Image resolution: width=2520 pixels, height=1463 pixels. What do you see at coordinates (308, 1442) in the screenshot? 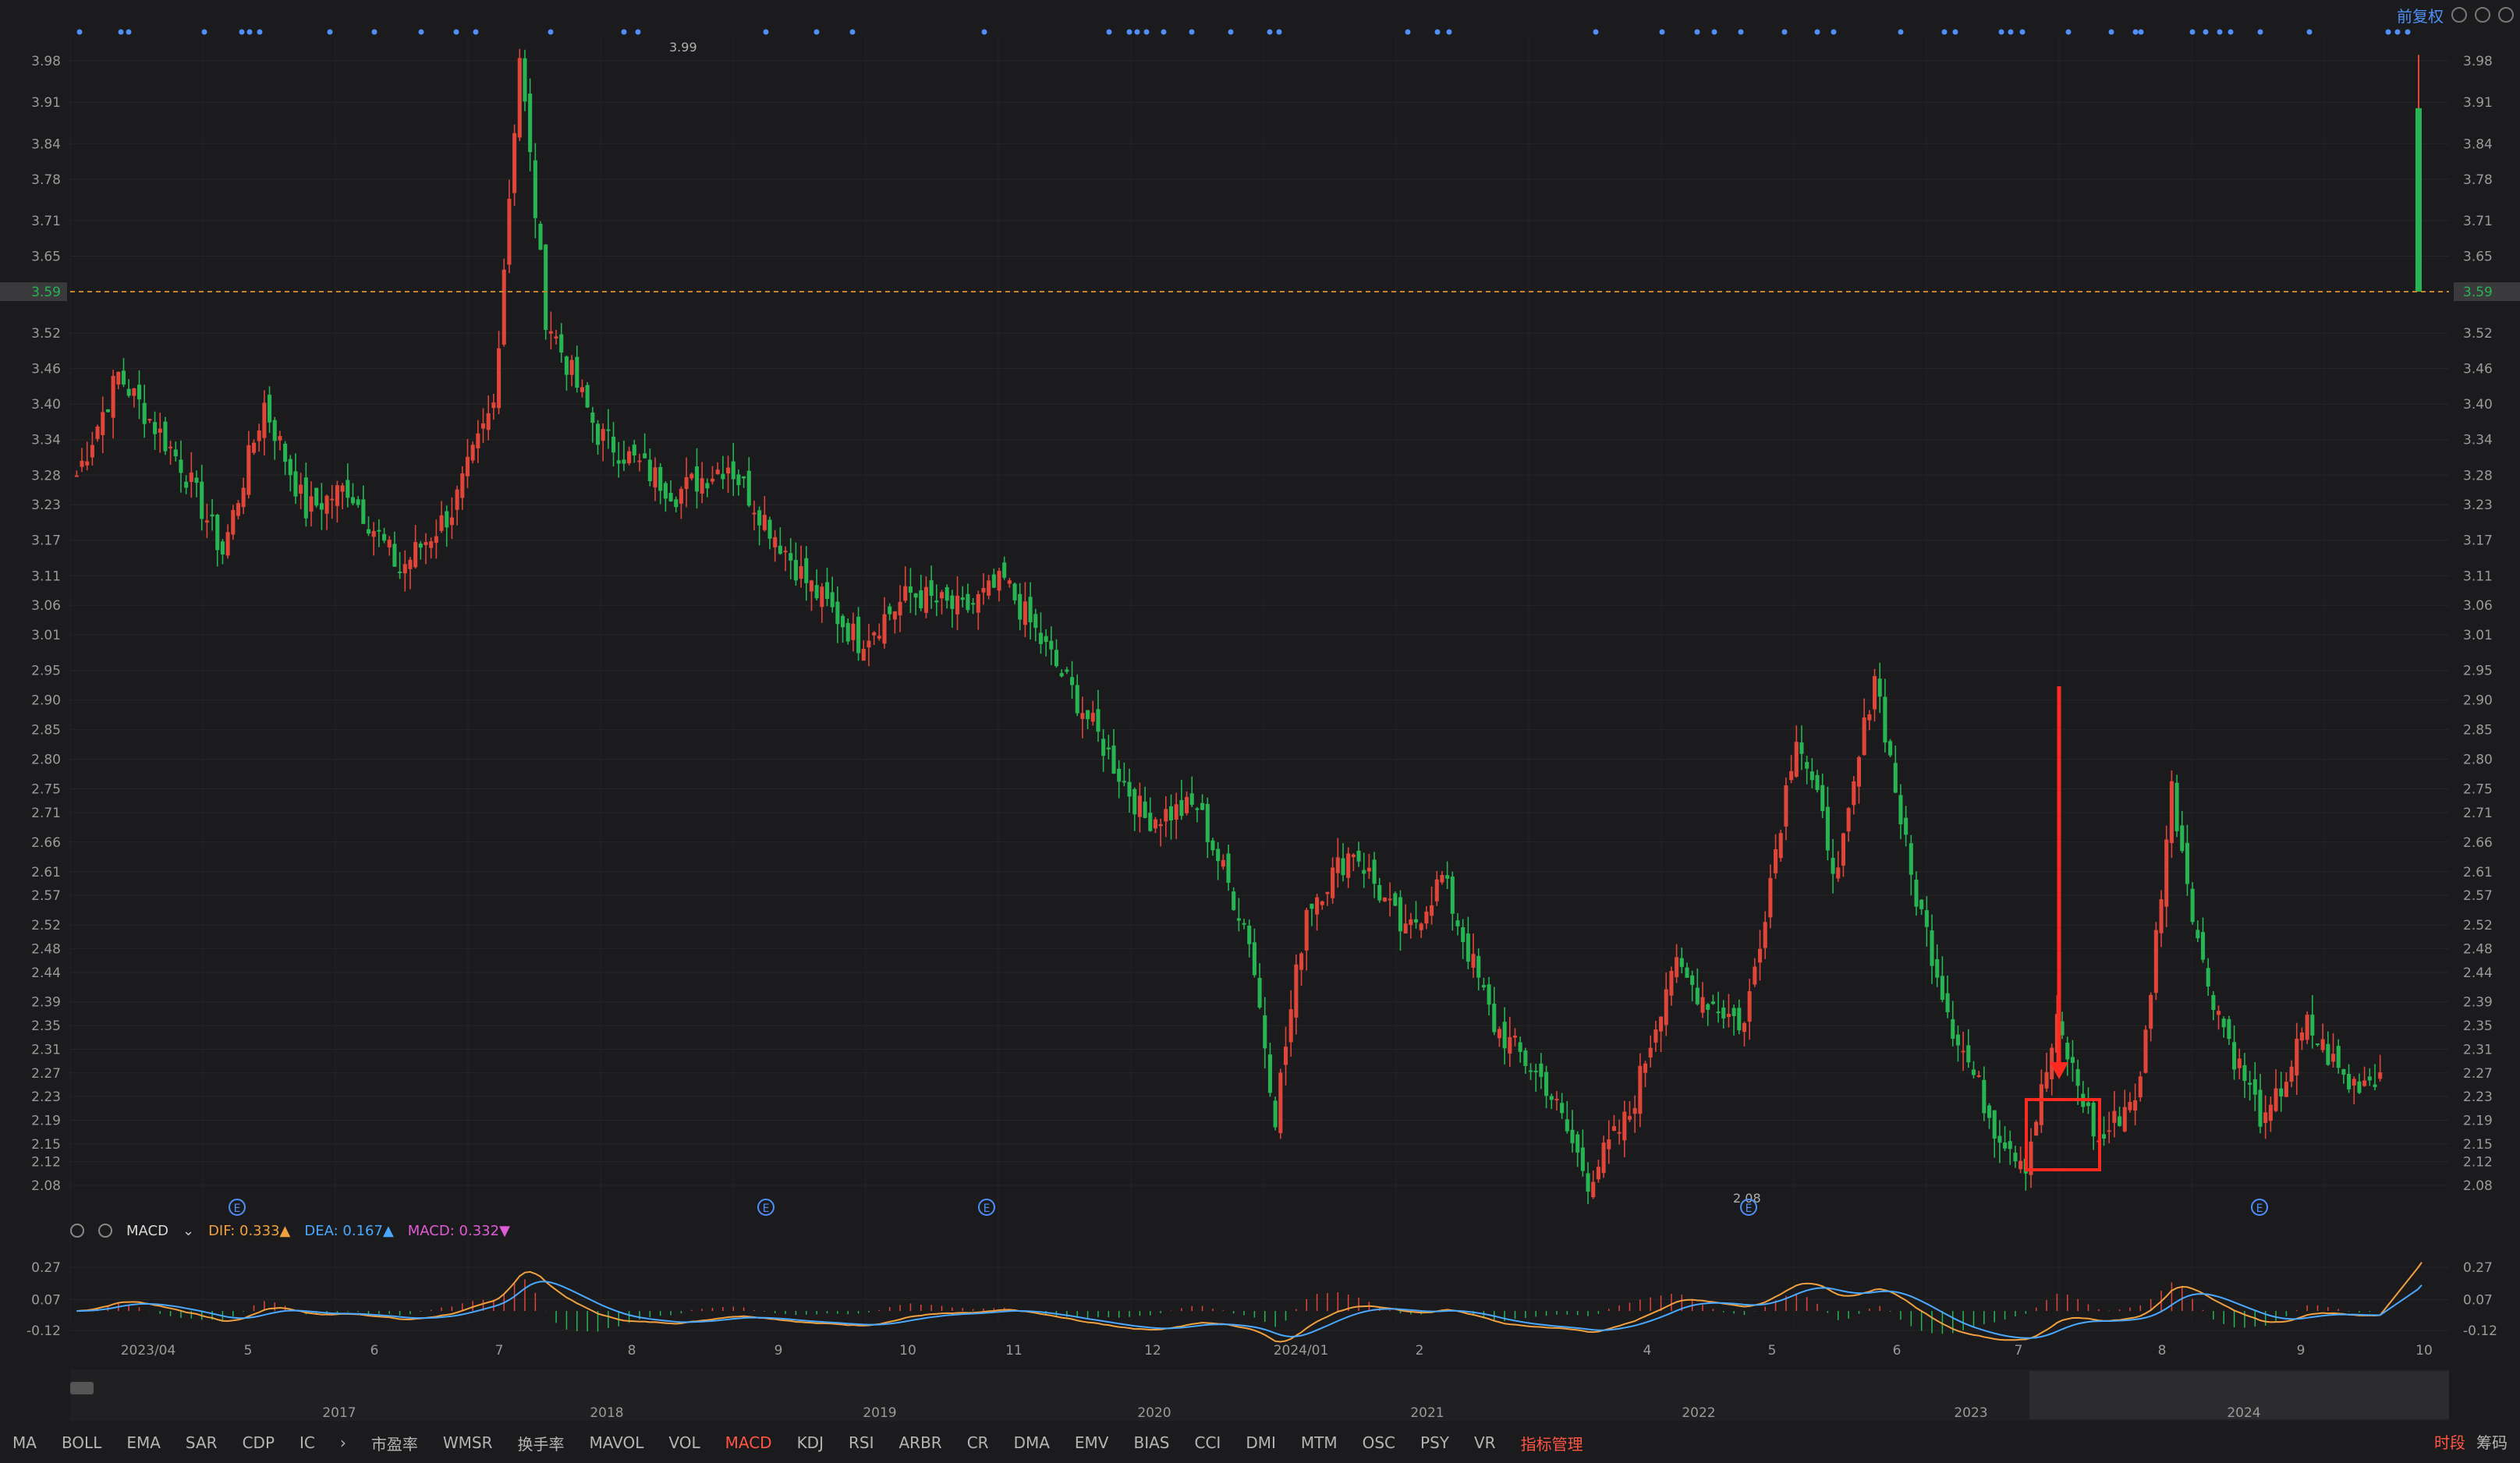
I see `tab-indicator: IC` at bounding box center [308, 1442].